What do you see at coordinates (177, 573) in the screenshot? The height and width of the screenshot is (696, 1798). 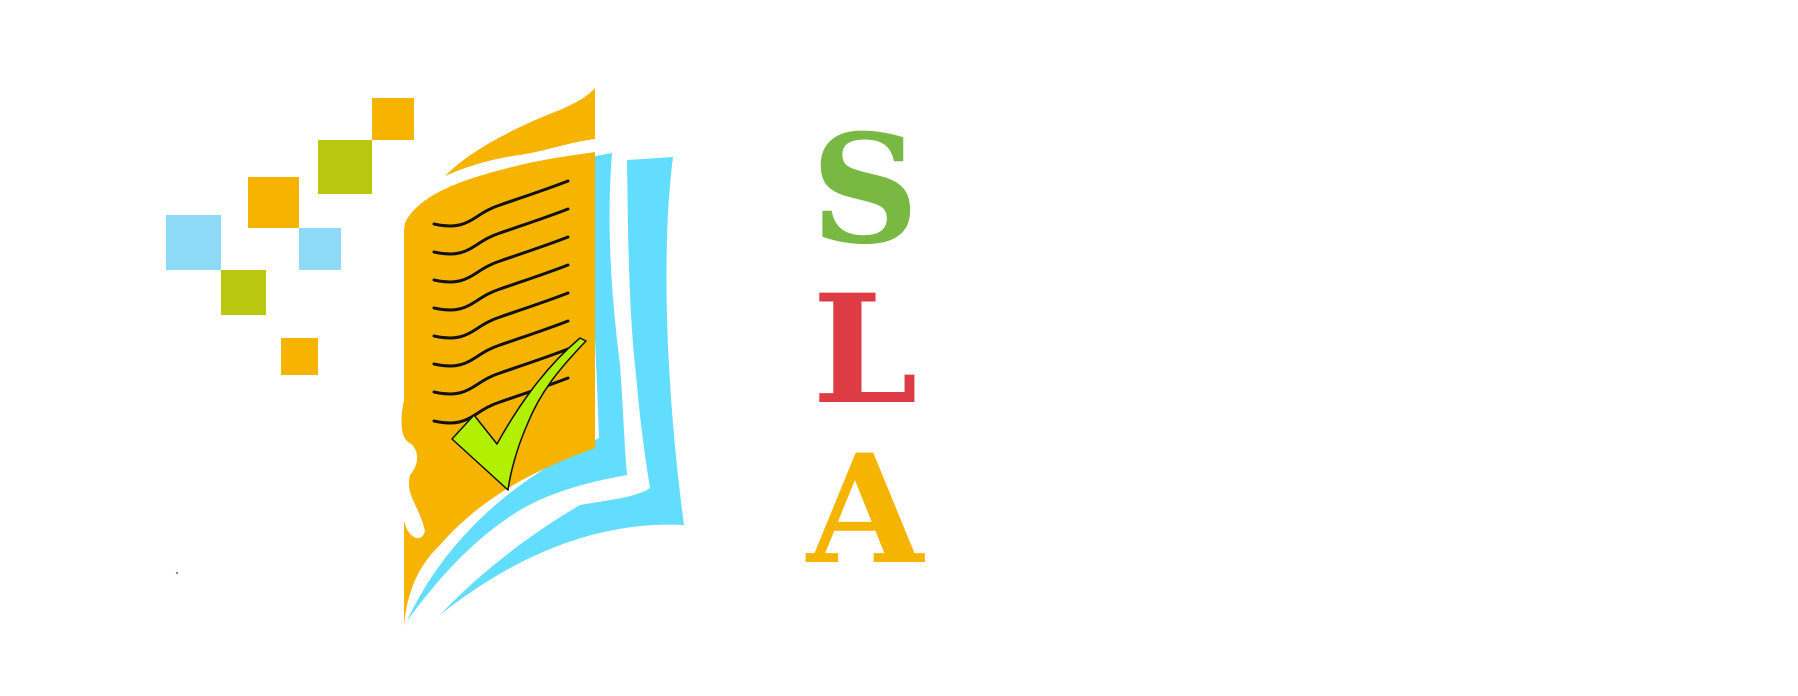 I see `decorative-dot` at bounding box center [177, 573].